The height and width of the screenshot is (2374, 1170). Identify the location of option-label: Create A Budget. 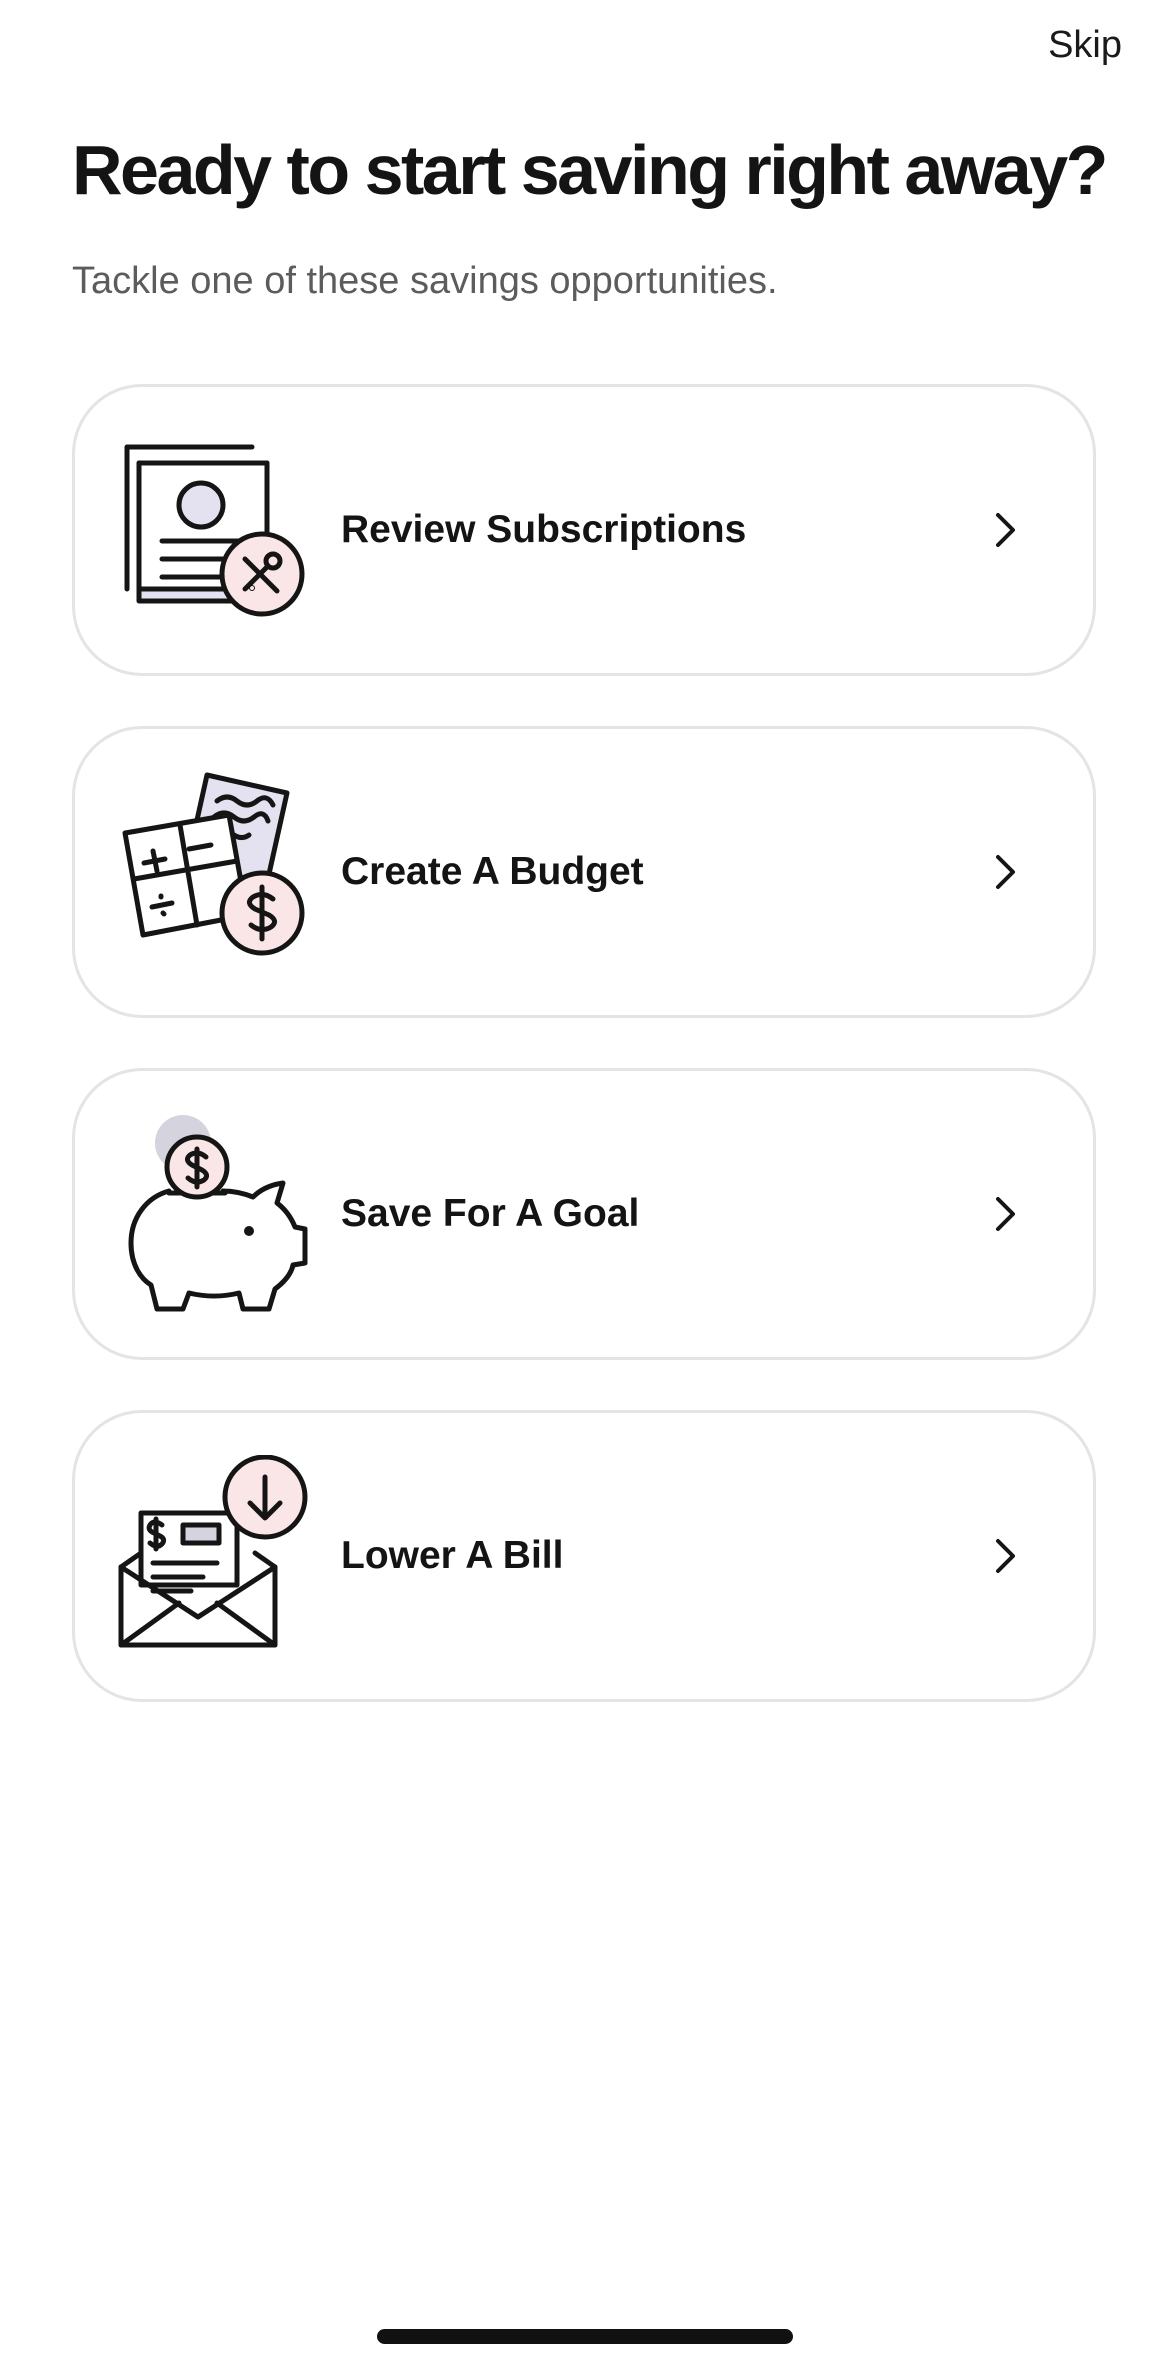
(492, 871).